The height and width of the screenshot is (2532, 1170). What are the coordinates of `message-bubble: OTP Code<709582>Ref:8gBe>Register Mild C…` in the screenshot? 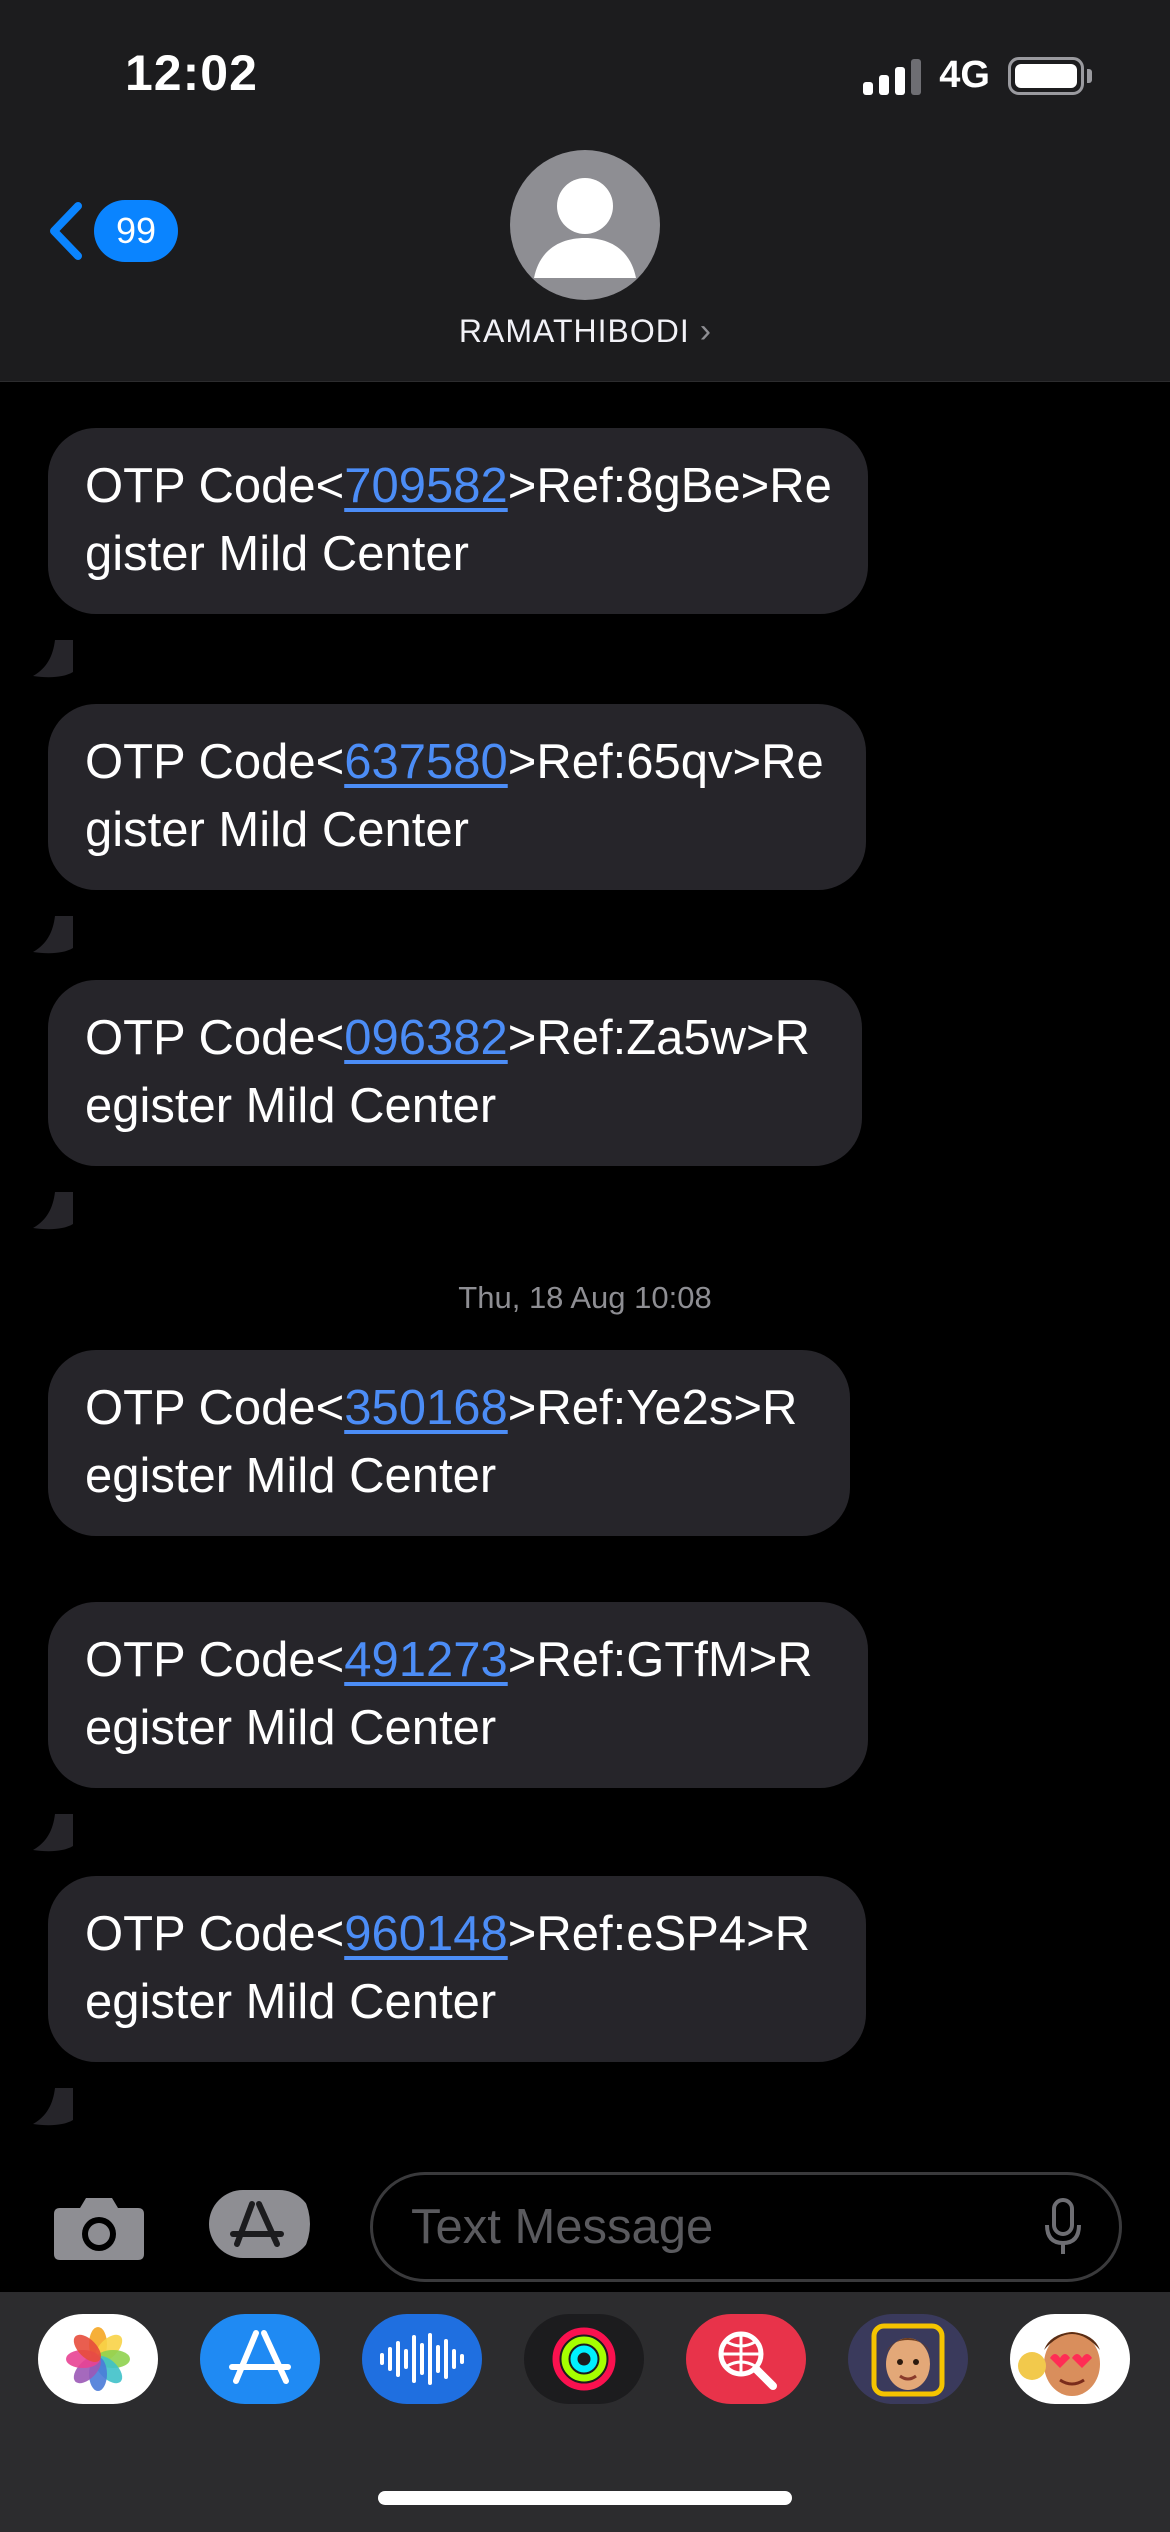 It's located at (458, 521).